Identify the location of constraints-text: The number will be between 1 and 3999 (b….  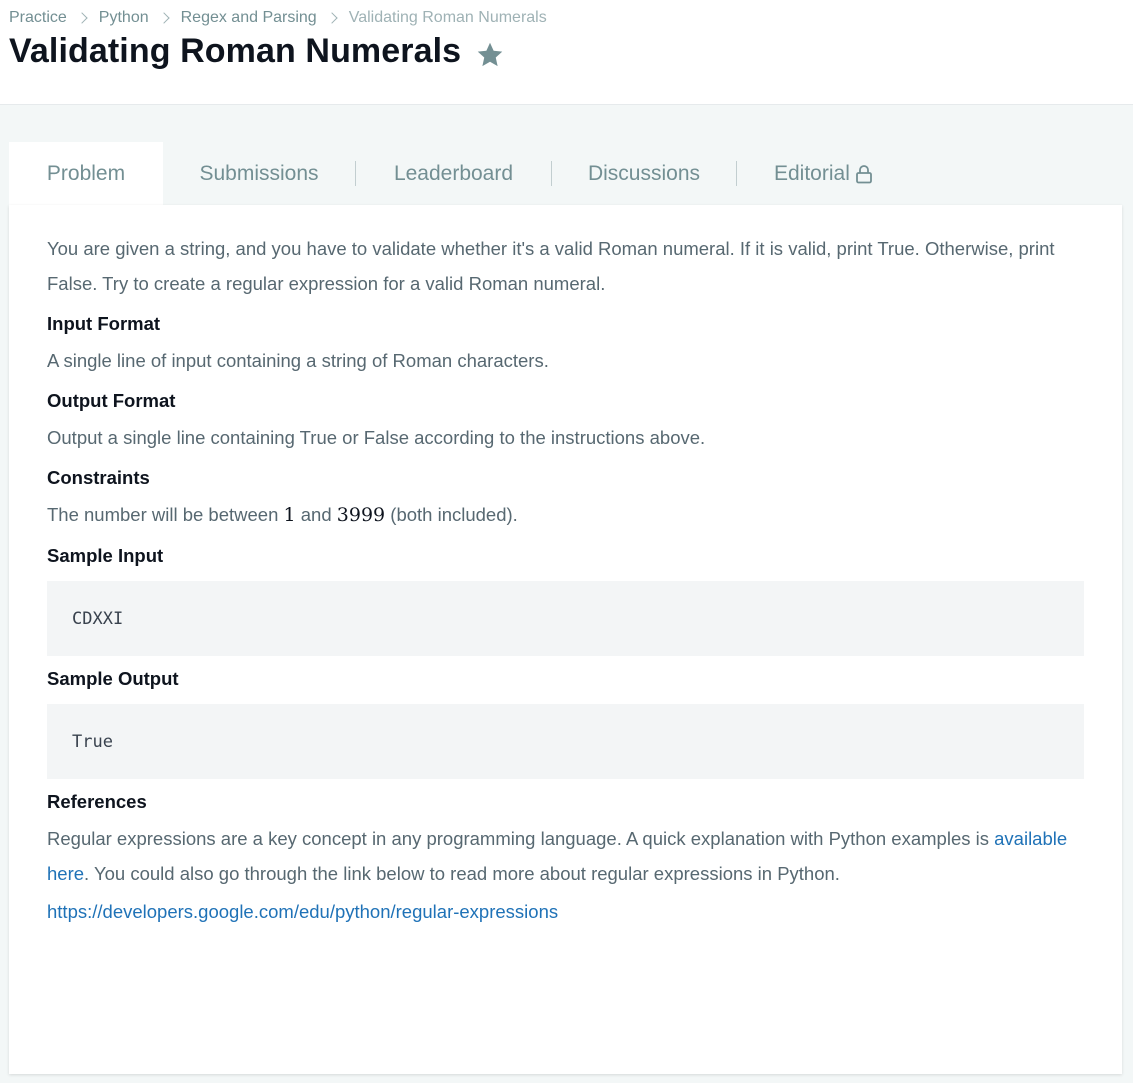
(565, 515).